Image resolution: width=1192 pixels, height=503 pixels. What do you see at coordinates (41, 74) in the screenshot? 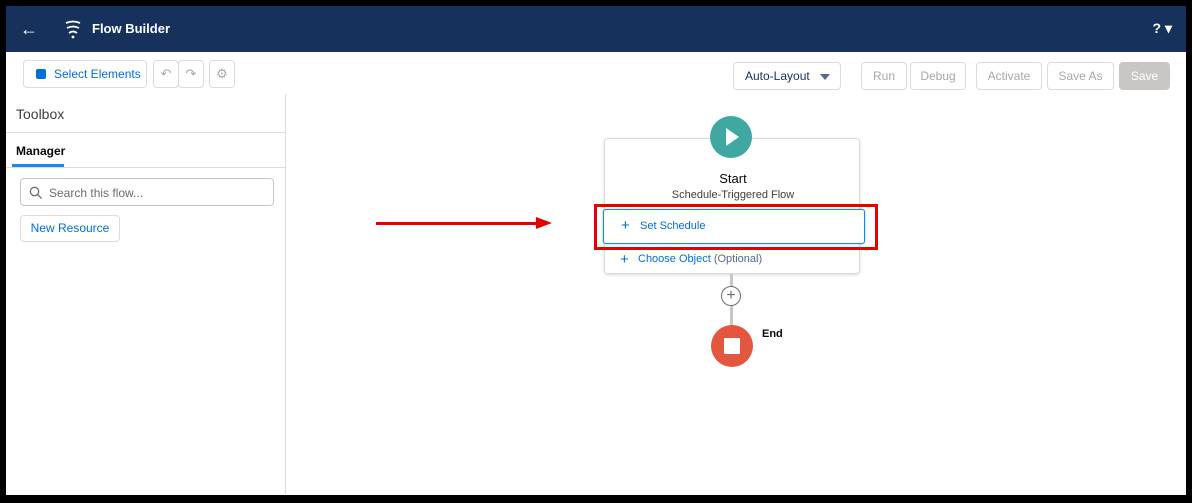
I see `checkbox-icon` at bounding box center [41, 74].